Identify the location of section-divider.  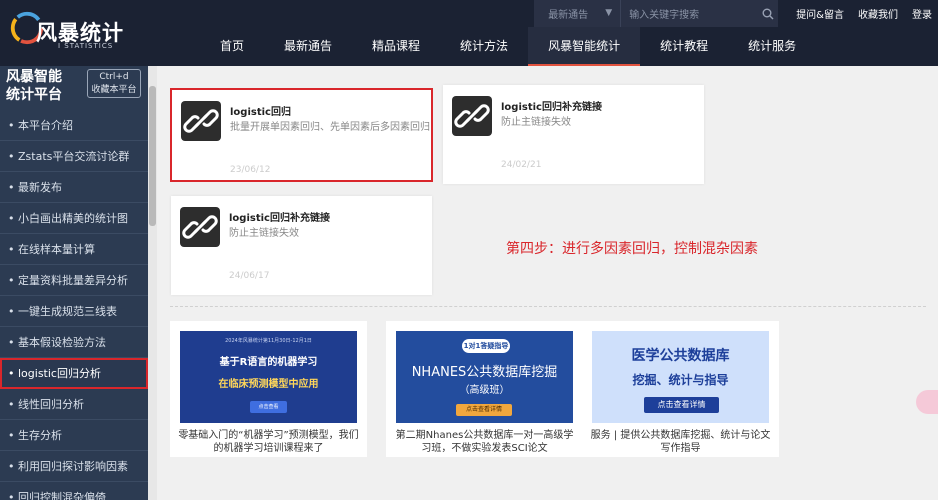
(548, 306).